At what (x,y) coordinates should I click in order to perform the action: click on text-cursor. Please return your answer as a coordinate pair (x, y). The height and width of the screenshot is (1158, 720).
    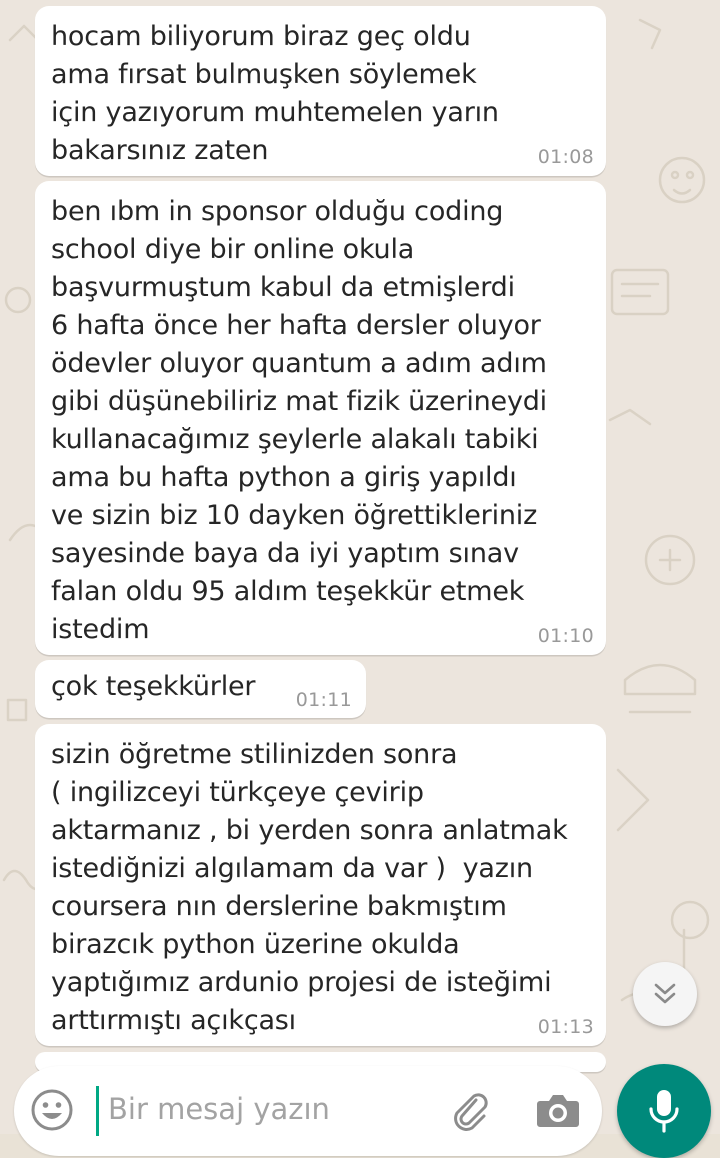
    Looking at the image, I should click on (97, 1111).